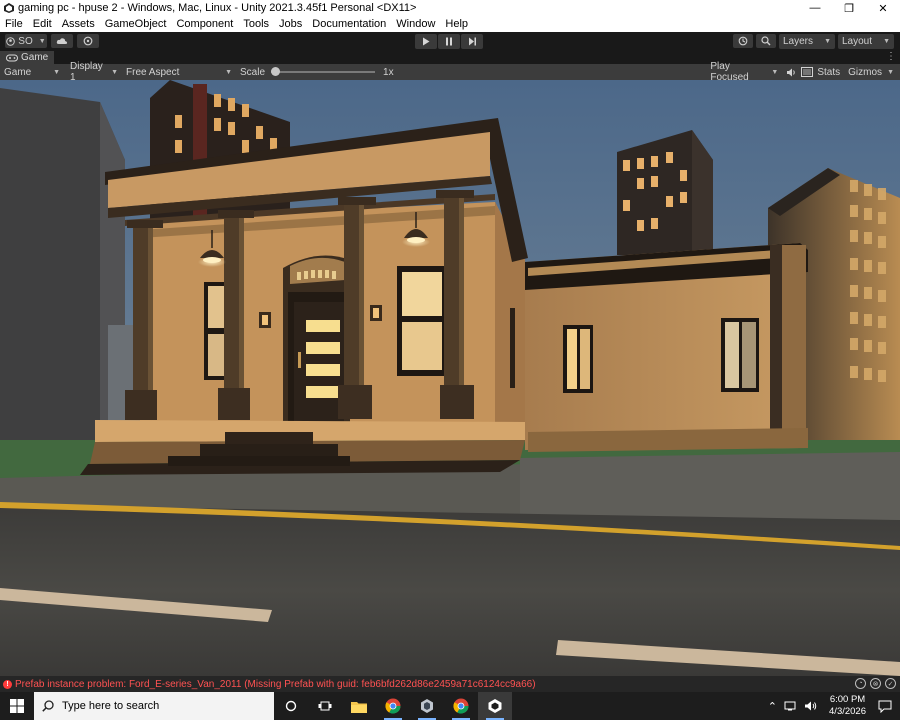 The height and width of the screenshot is (720, 900). I want to click on menu-edit: Edit, so click(42, 24).